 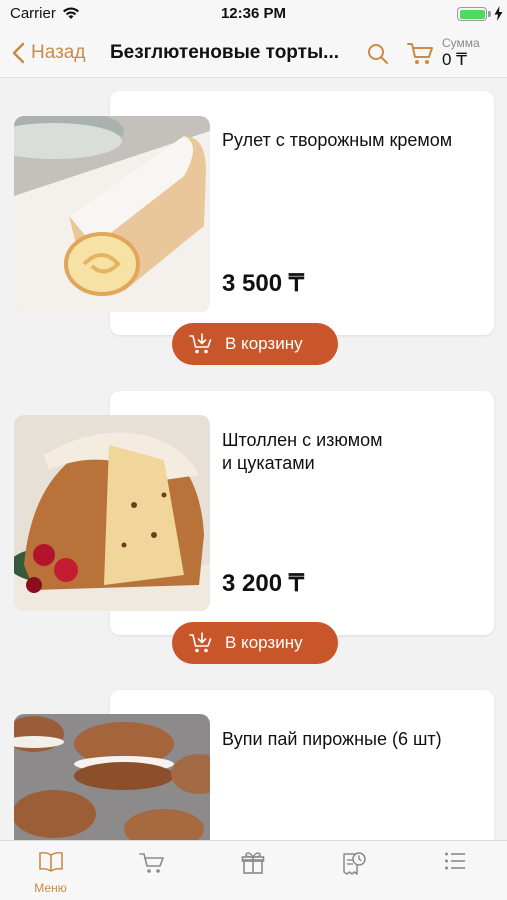 What do you see at coordinates (332, 739) in the screenshot?
I see `product-title: Вупи пай пирожные (6 шт)` at bounding box center [332, 739].